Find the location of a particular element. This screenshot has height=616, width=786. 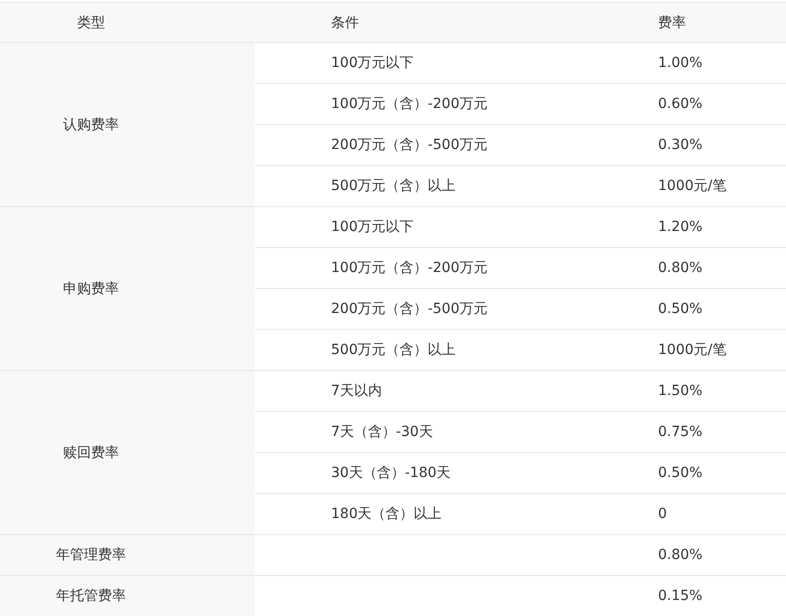

column-header: 类型 is located at coordinates (91, 23).